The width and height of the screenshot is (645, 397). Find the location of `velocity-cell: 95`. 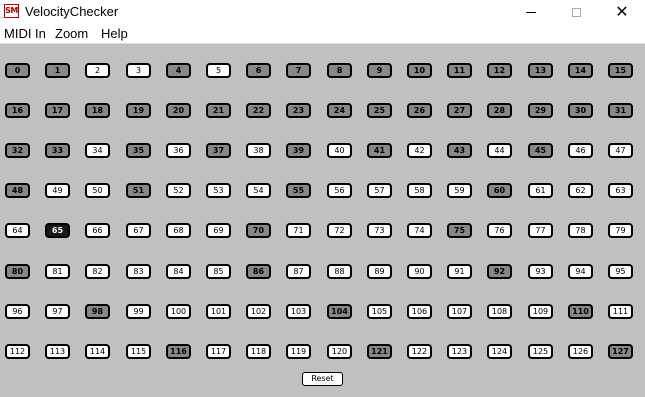

velocity-cell: 95 is located at coordinates (620, 271).